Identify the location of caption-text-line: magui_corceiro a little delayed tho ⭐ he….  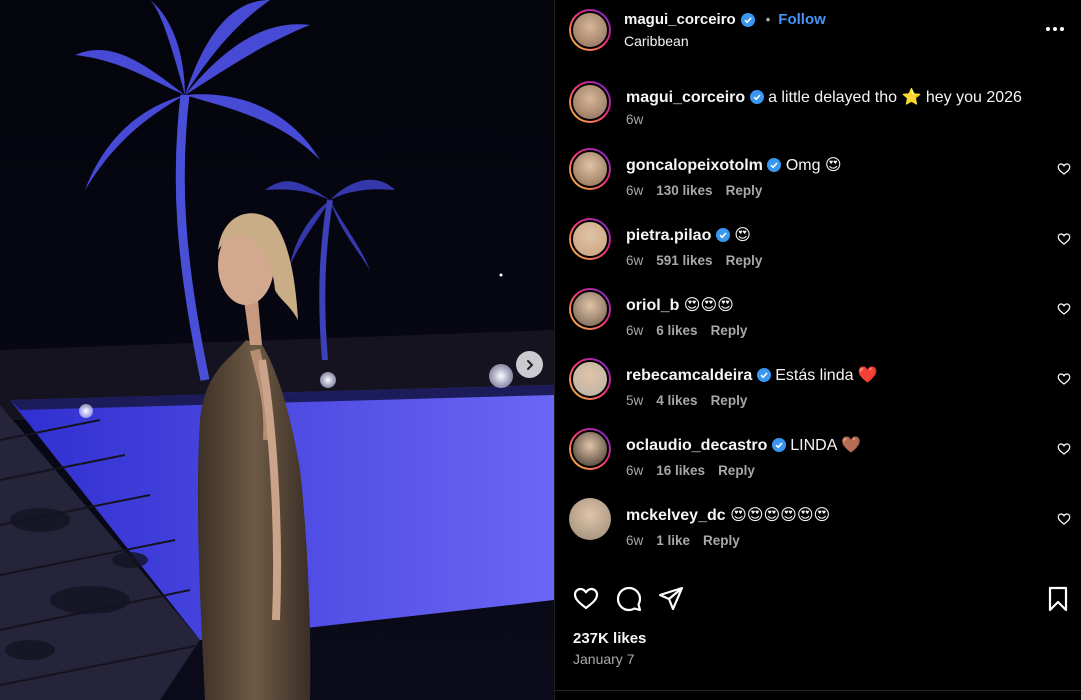
(824, 97).